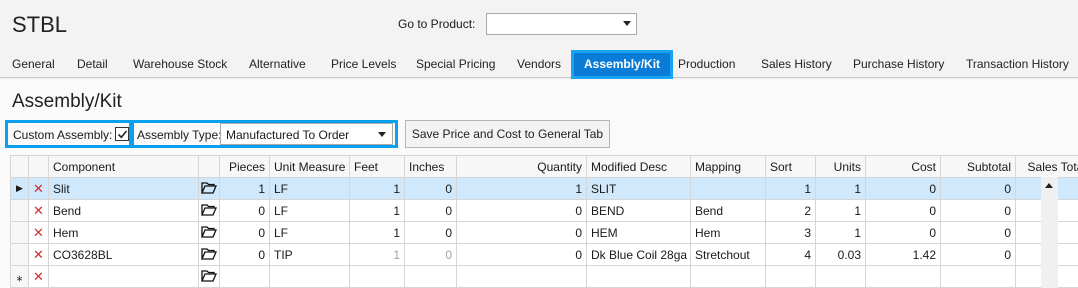 The image size is (1078, 288). I want to click on cell-cost: 1.42, so click(903, 254).